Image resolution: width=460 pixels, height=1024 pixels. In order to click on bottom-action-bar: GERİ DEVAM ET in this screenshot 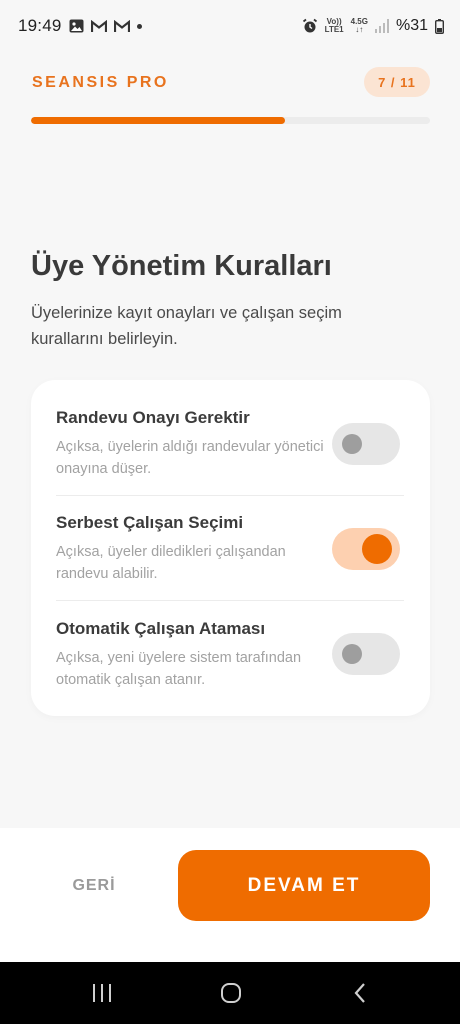, I will do `click(230, 895)`.